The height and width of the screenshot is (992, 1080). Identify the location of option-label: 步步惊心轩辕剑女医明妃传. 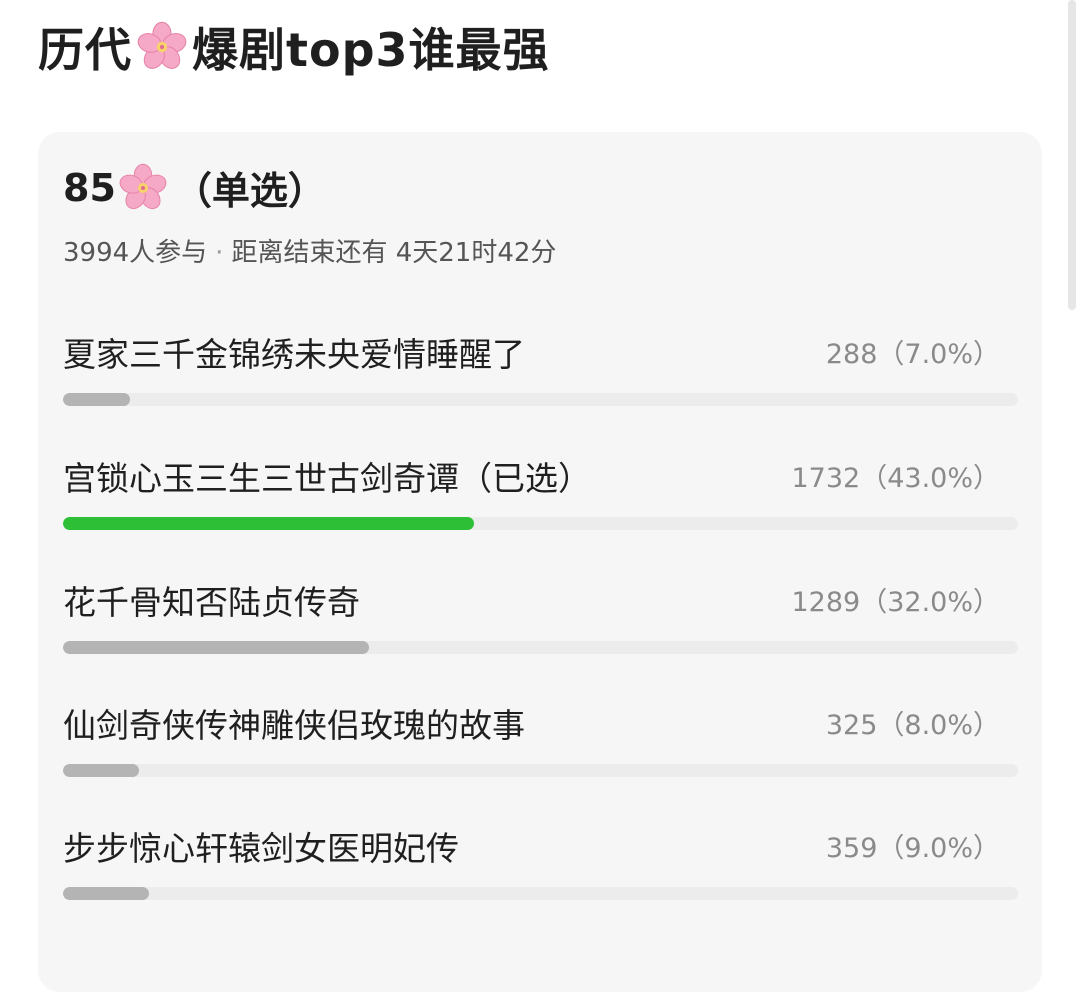
(261, 848).